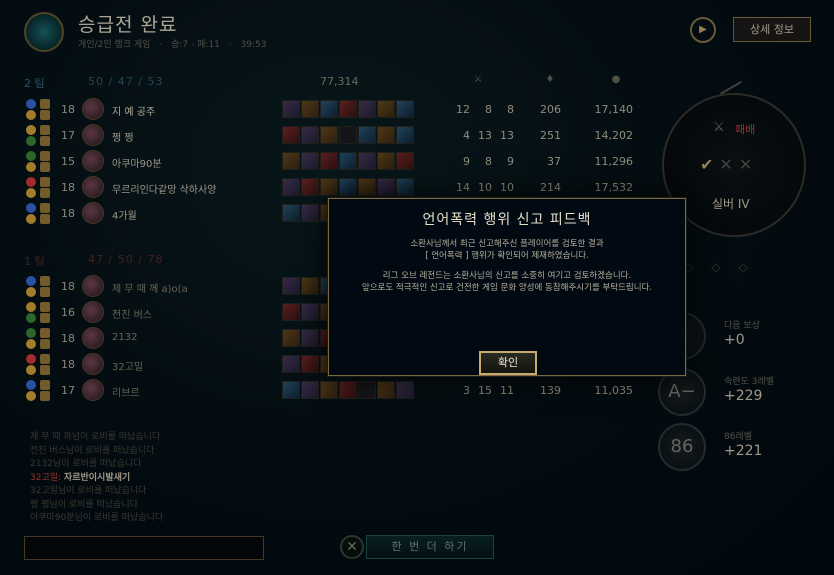 The height and width of the screenshot is (575, 834). I want to click on confirm-button: 확인, so click(508, 363).